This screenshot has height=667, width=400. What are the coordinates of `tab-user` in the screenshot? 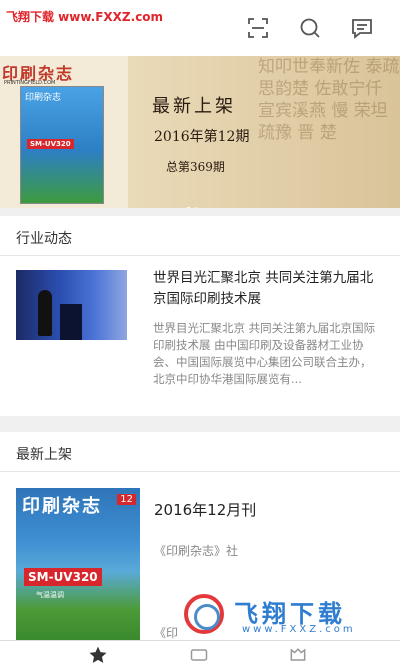 It's located at (332, 654).